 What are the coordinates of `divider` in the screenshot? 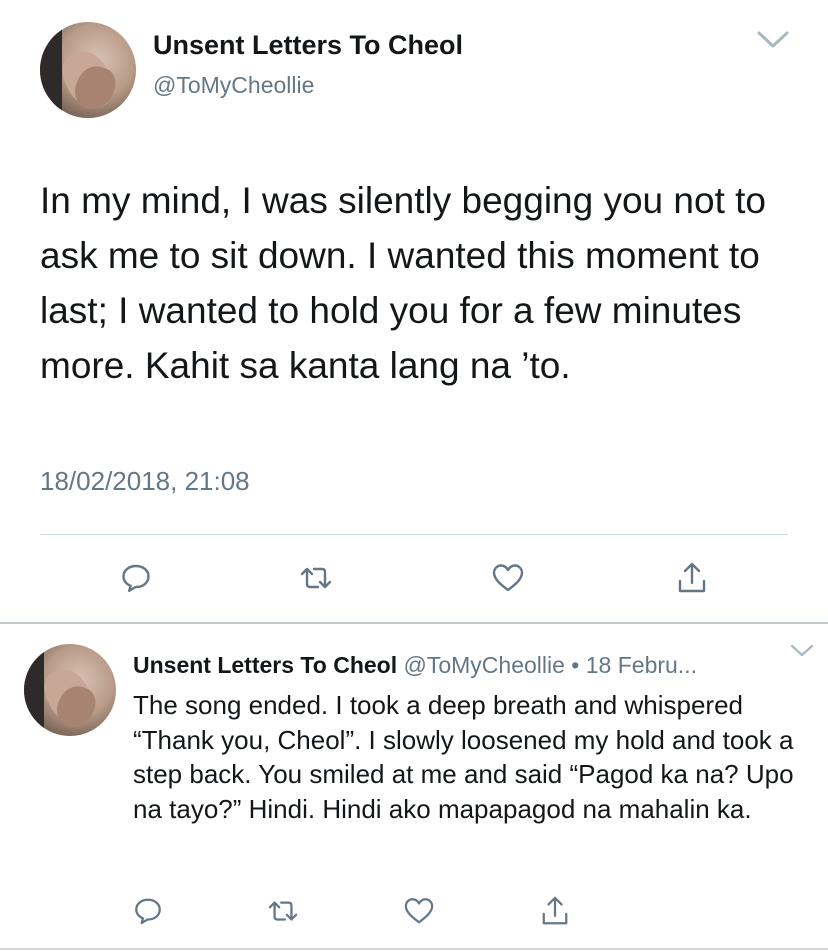 It's located at (414, 534).